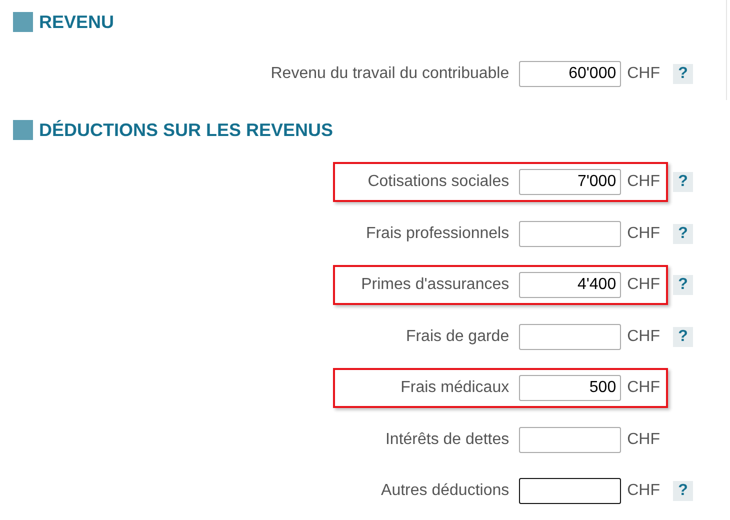 Image resolution: width=730 pixels, height=520 pixels. What do you see at coordinates (570, 285) in the screenshot?
I see `amount-field: 4'400` at bounding box center [570, 285].